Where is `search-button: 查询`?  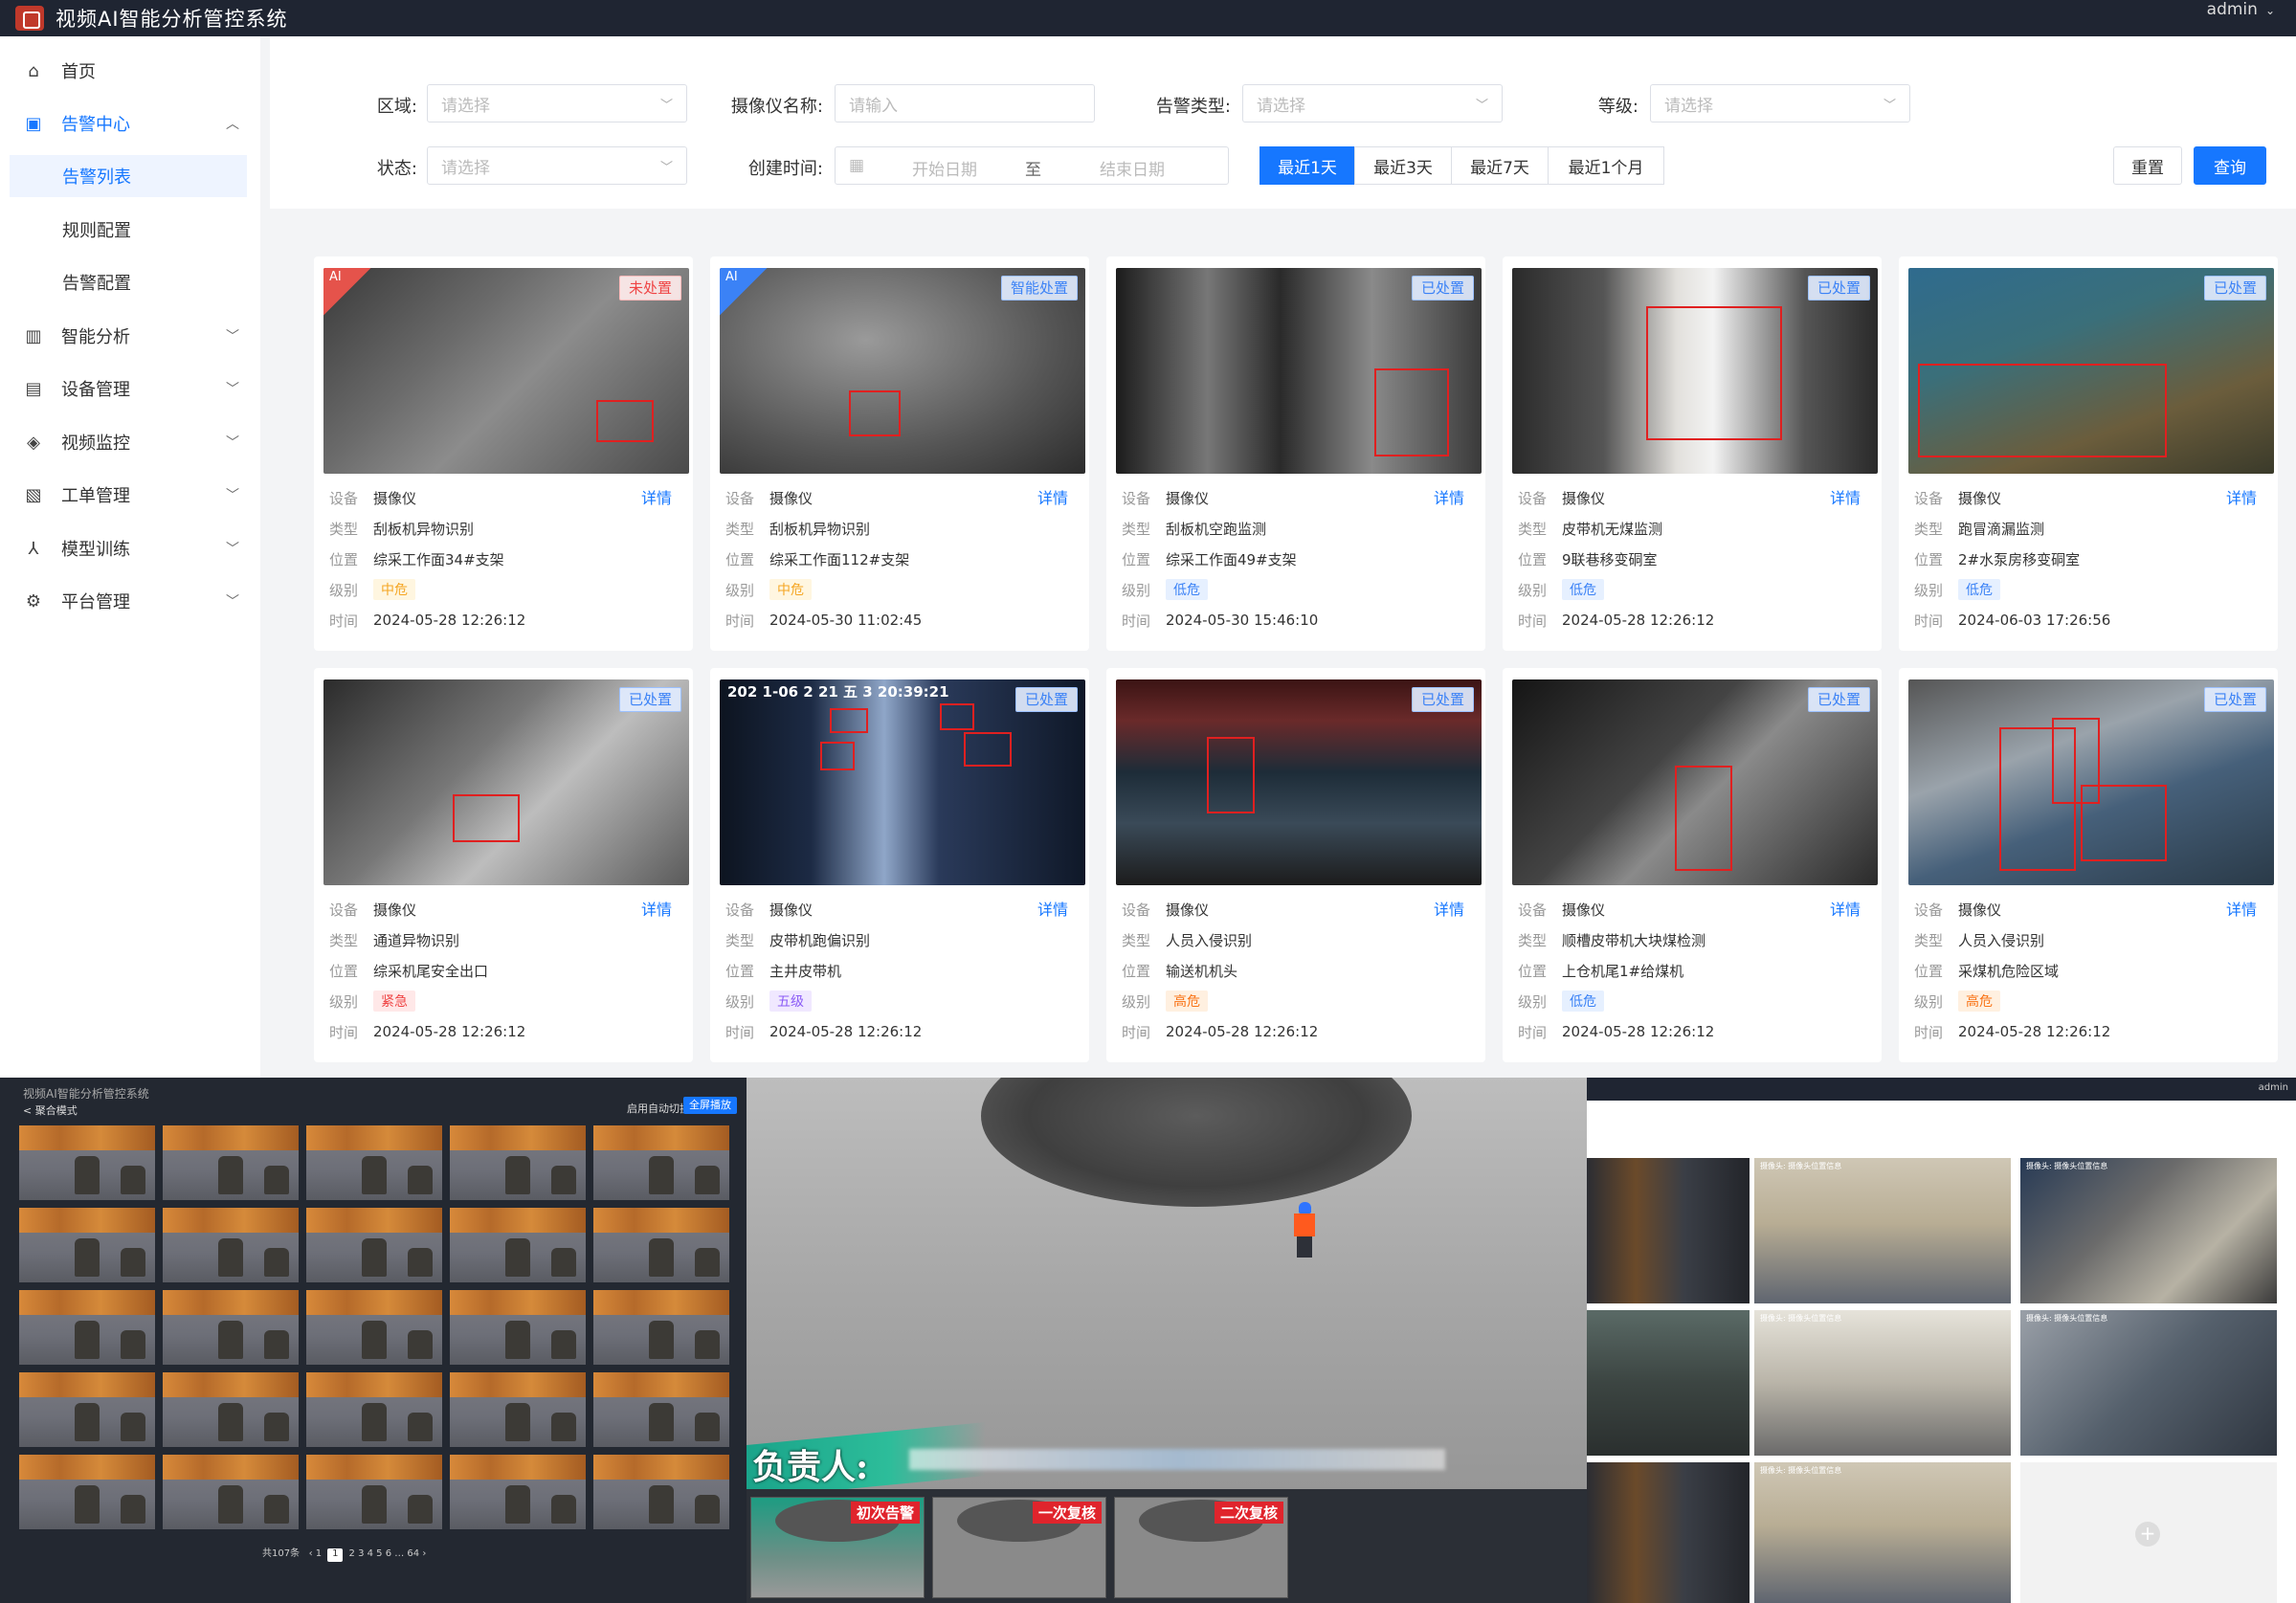
search-button: 查询 is located at coordinates (2230, 165).